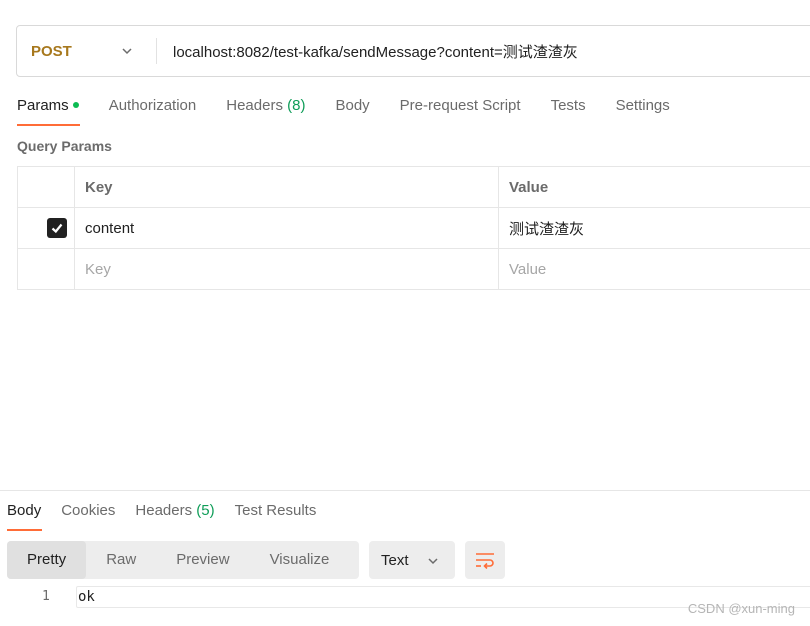 The height and width of the screenshot is (626, 810). Describe the element at coordinates (654, 269) in the screenshot. I see `new-value-input: Value` at that location.